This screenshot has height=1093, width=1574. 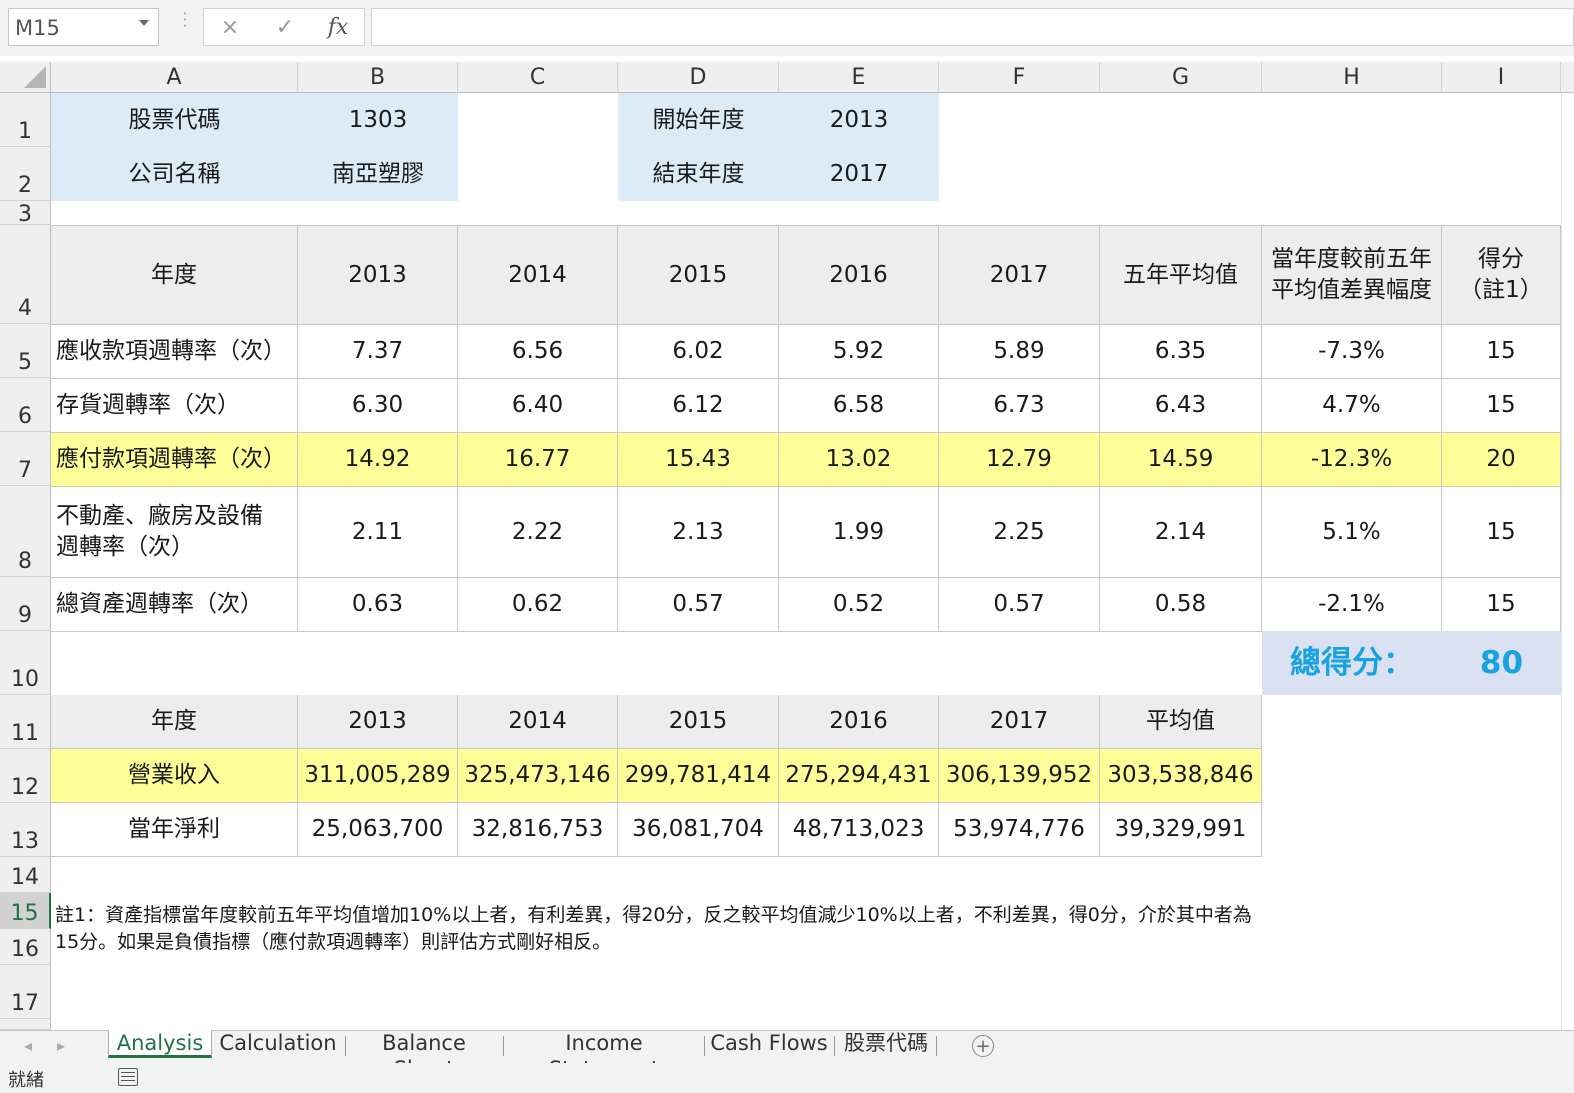 I want to click on income-cell: 53,974,776, so click(x=1019, y=830).